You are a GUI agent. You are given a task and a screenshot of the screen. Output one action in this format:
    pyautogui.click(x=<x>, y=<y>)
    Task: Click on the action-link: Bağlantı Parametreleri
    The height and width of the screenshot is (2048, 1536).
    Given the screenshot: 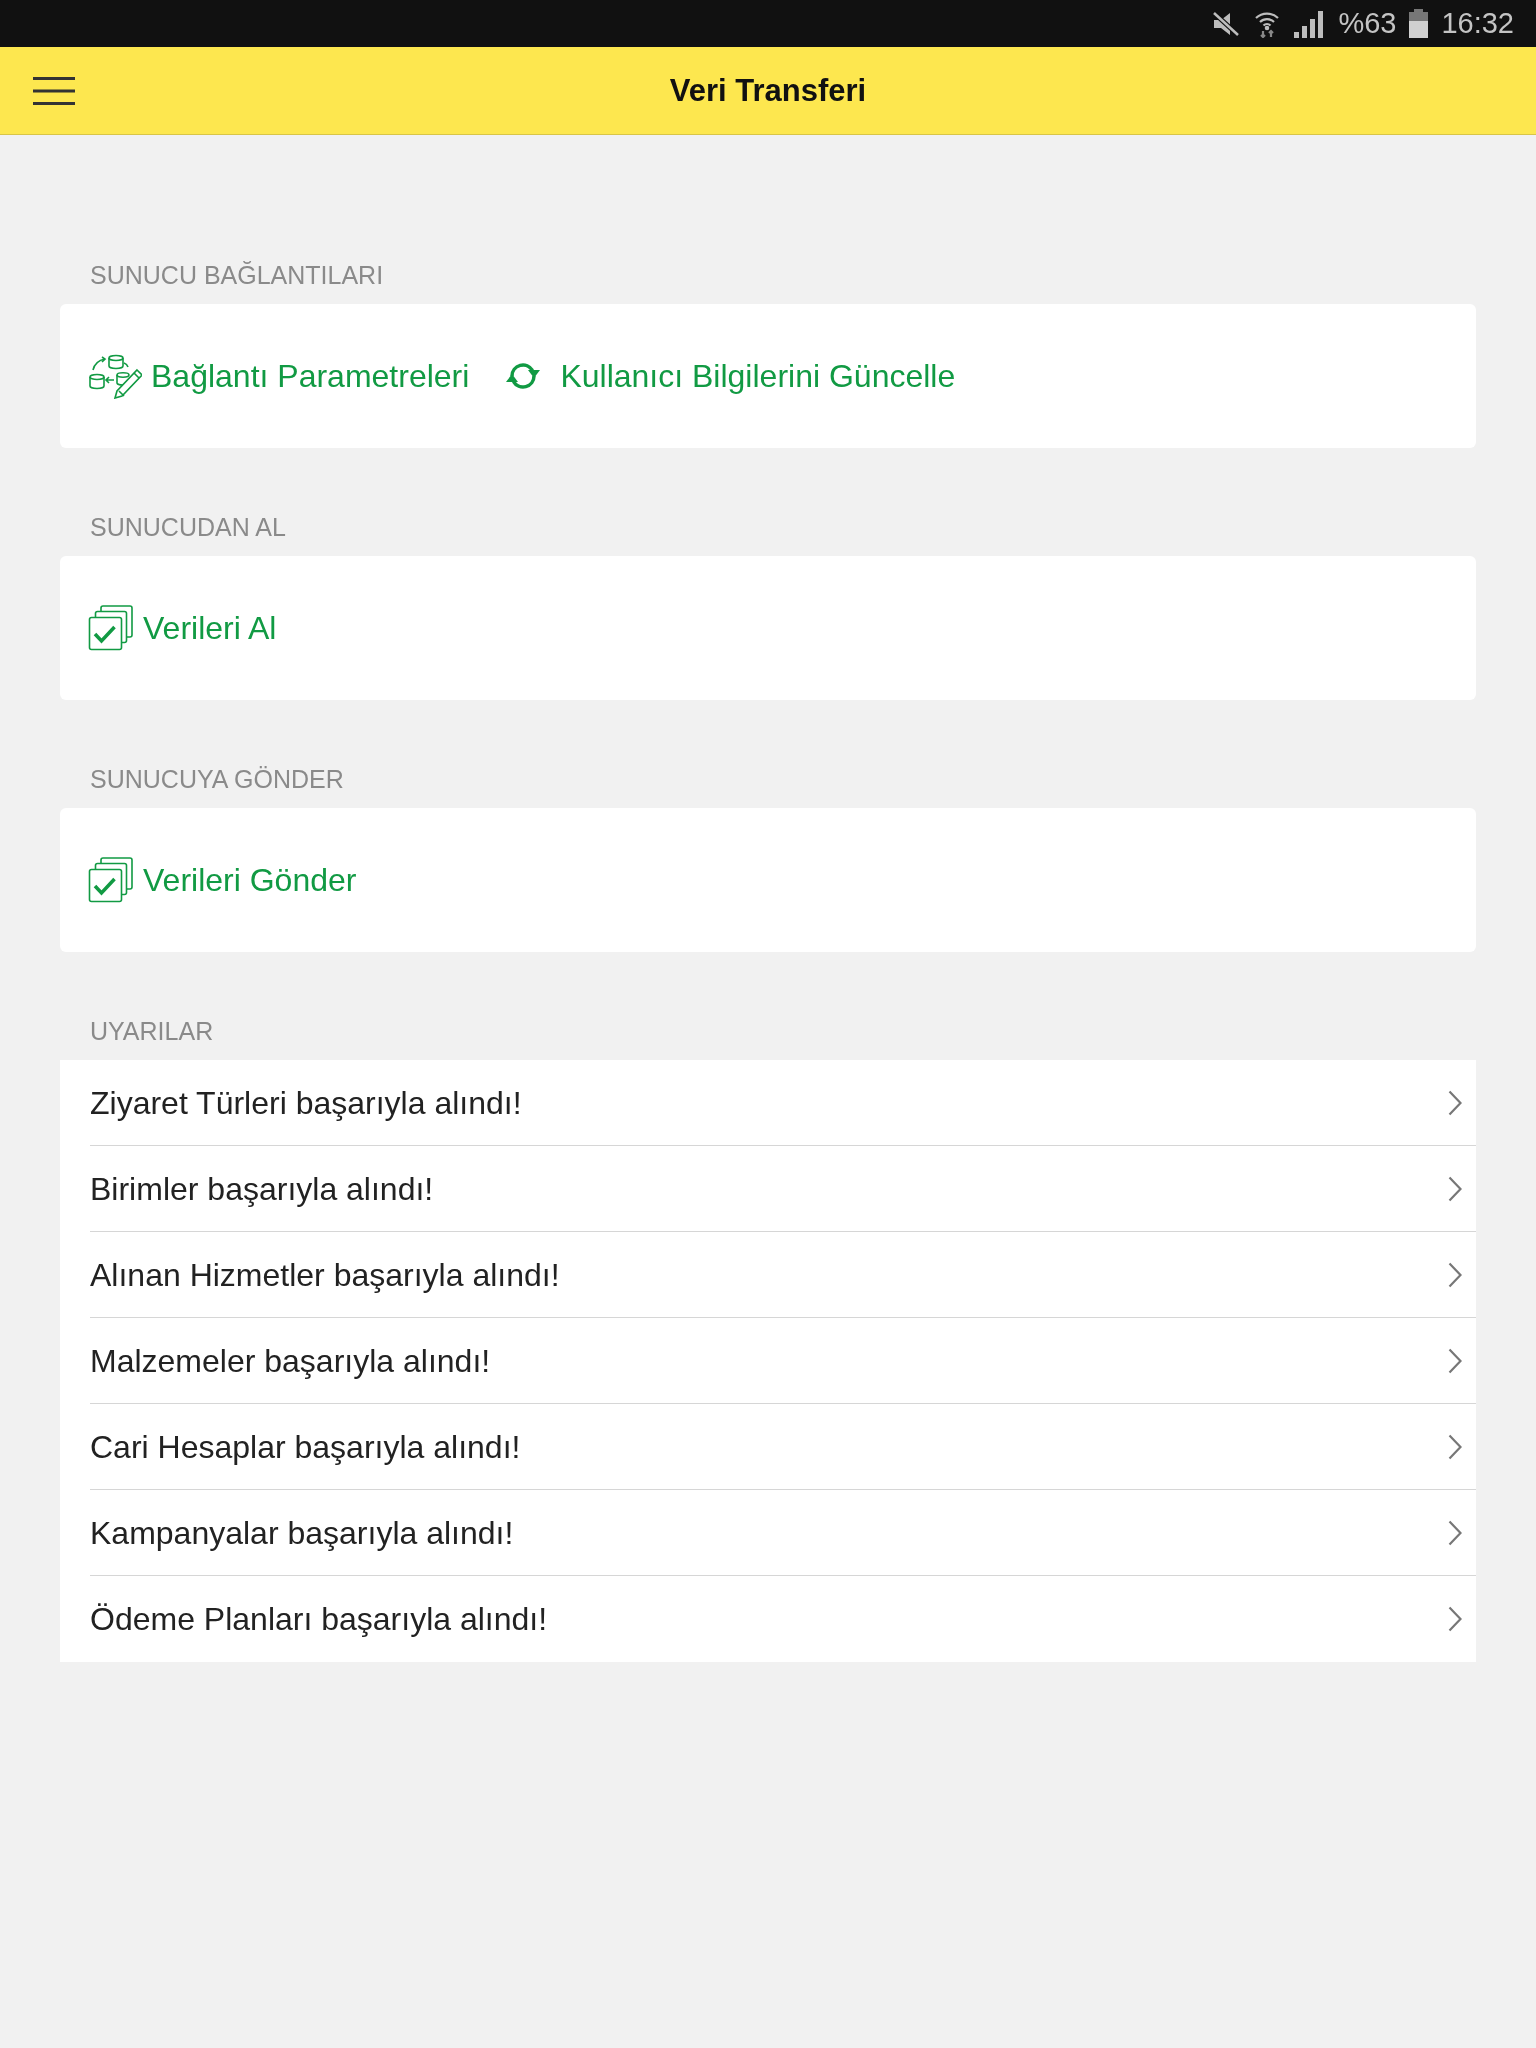 What is the action you would take?
    pyautogui.click(x=279, y=376)
    